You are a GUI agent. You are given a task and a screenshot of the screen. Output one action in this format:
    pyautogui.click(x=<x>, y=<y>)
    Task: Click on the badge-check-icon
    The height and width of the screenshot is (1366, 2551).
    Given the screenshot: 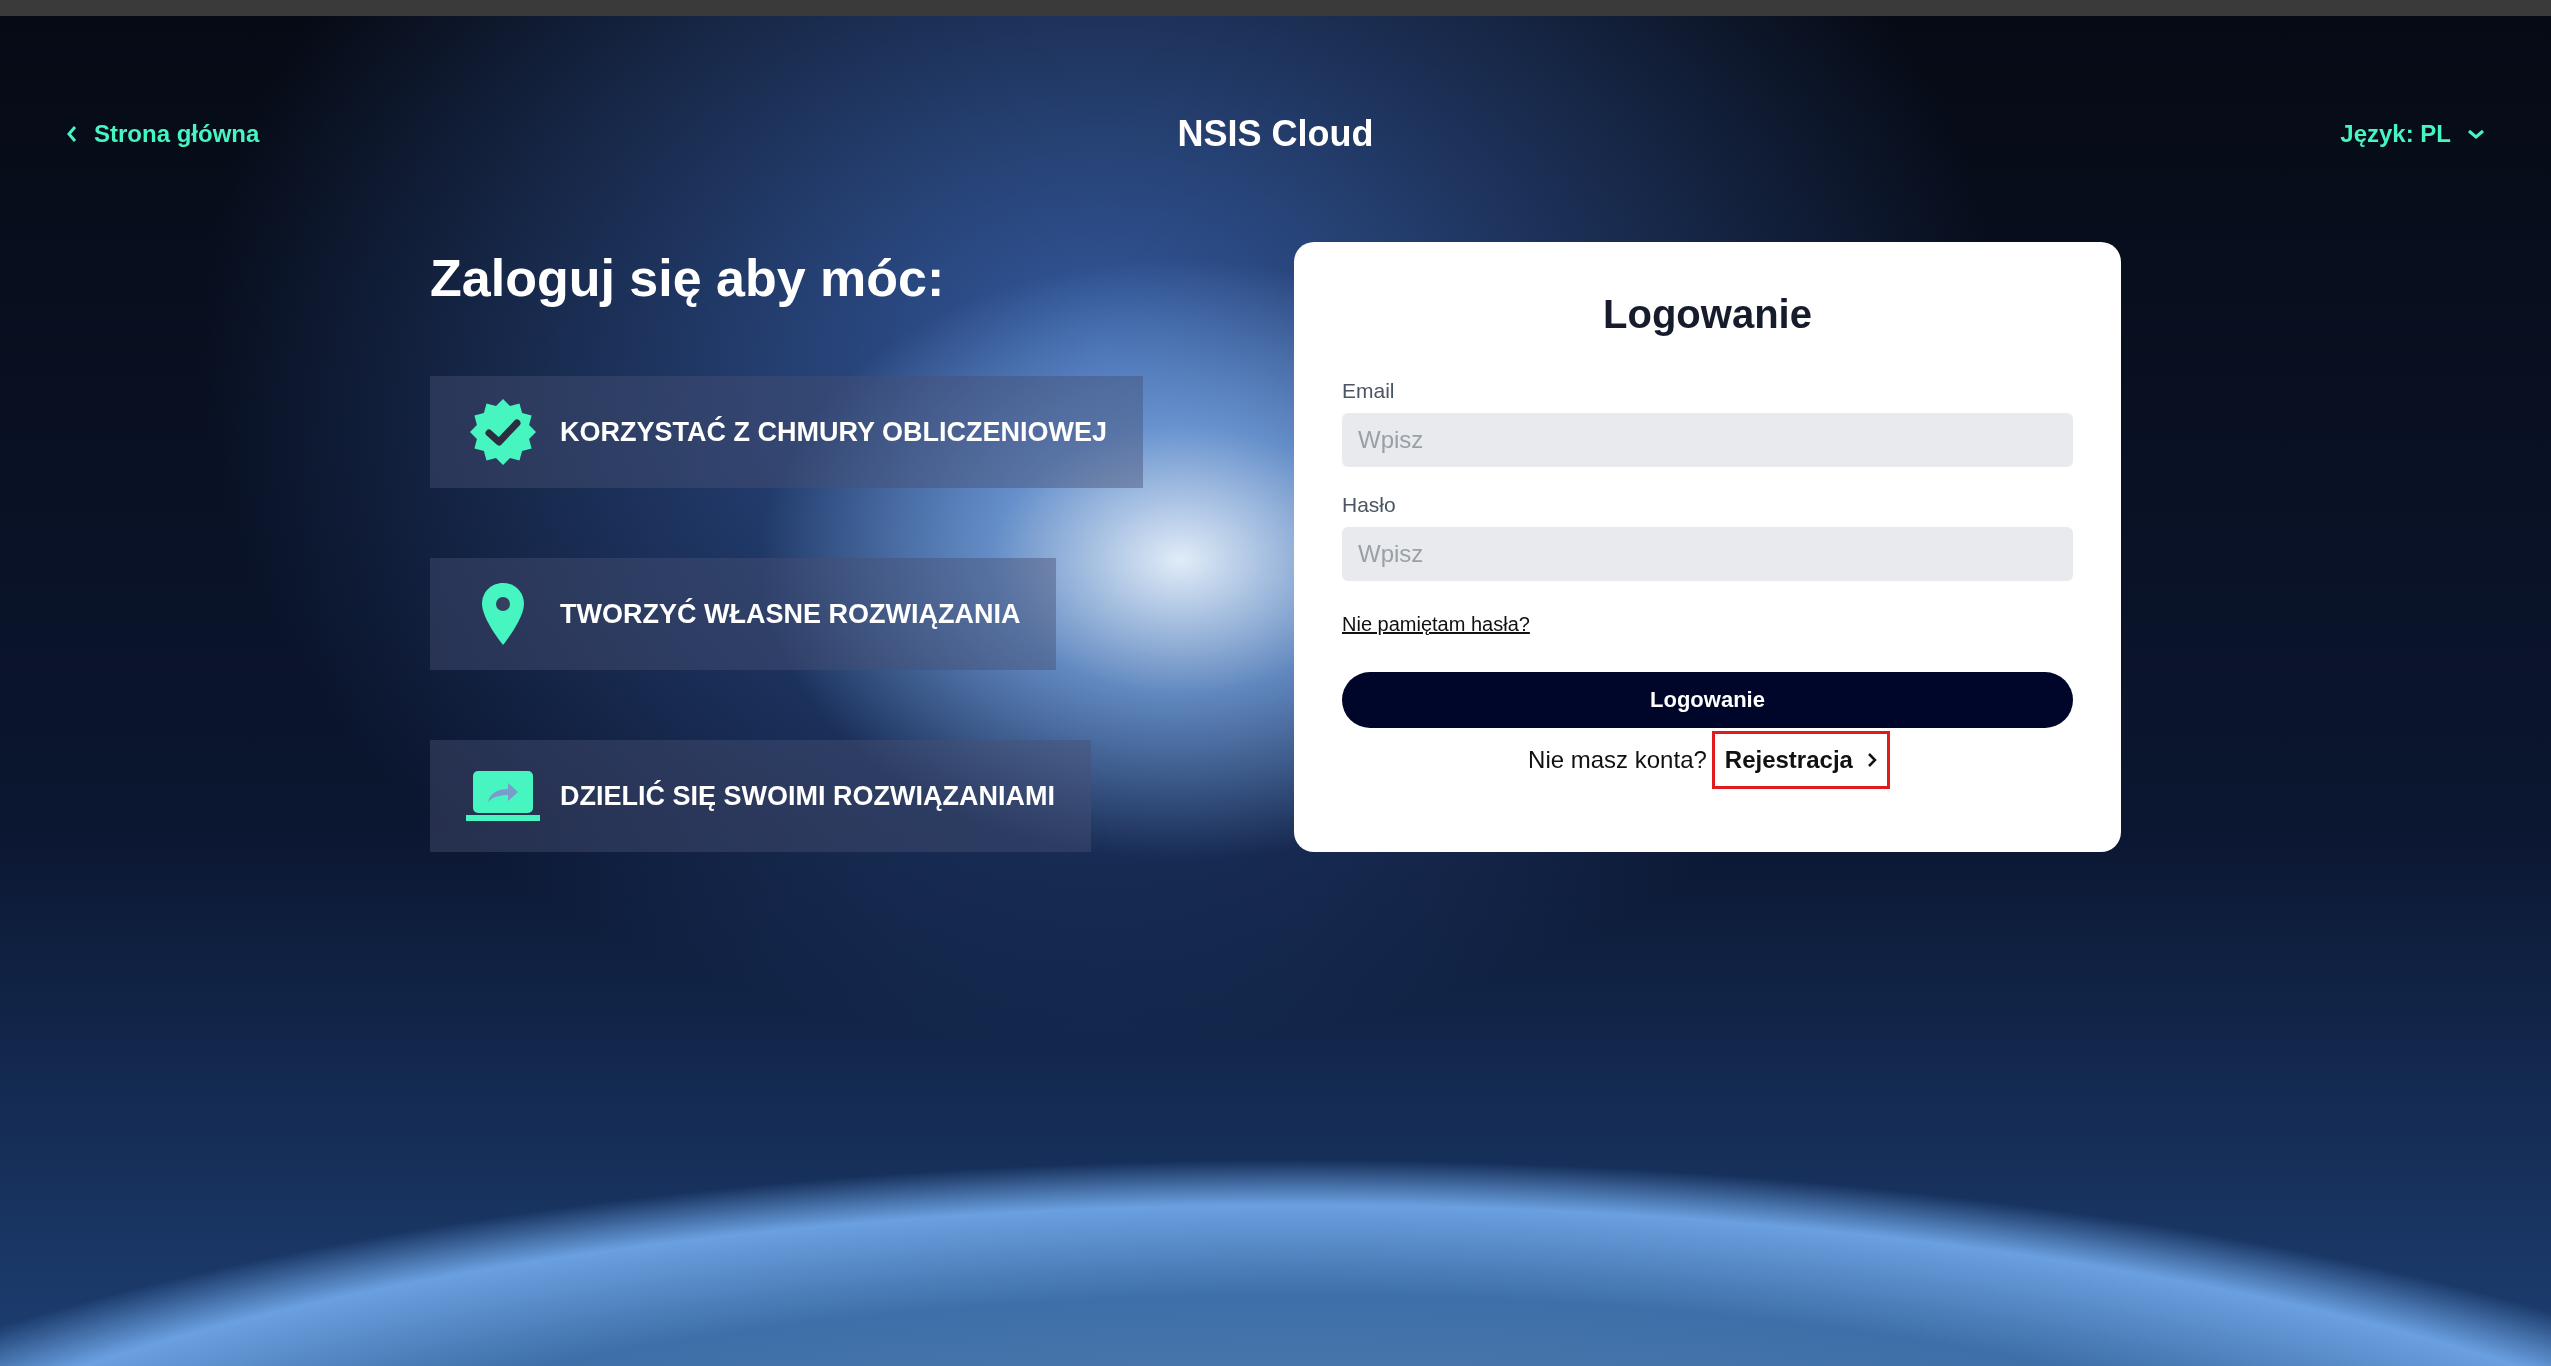 What is the action you would take?
    pyautogui.click(x=503, y=432)
    